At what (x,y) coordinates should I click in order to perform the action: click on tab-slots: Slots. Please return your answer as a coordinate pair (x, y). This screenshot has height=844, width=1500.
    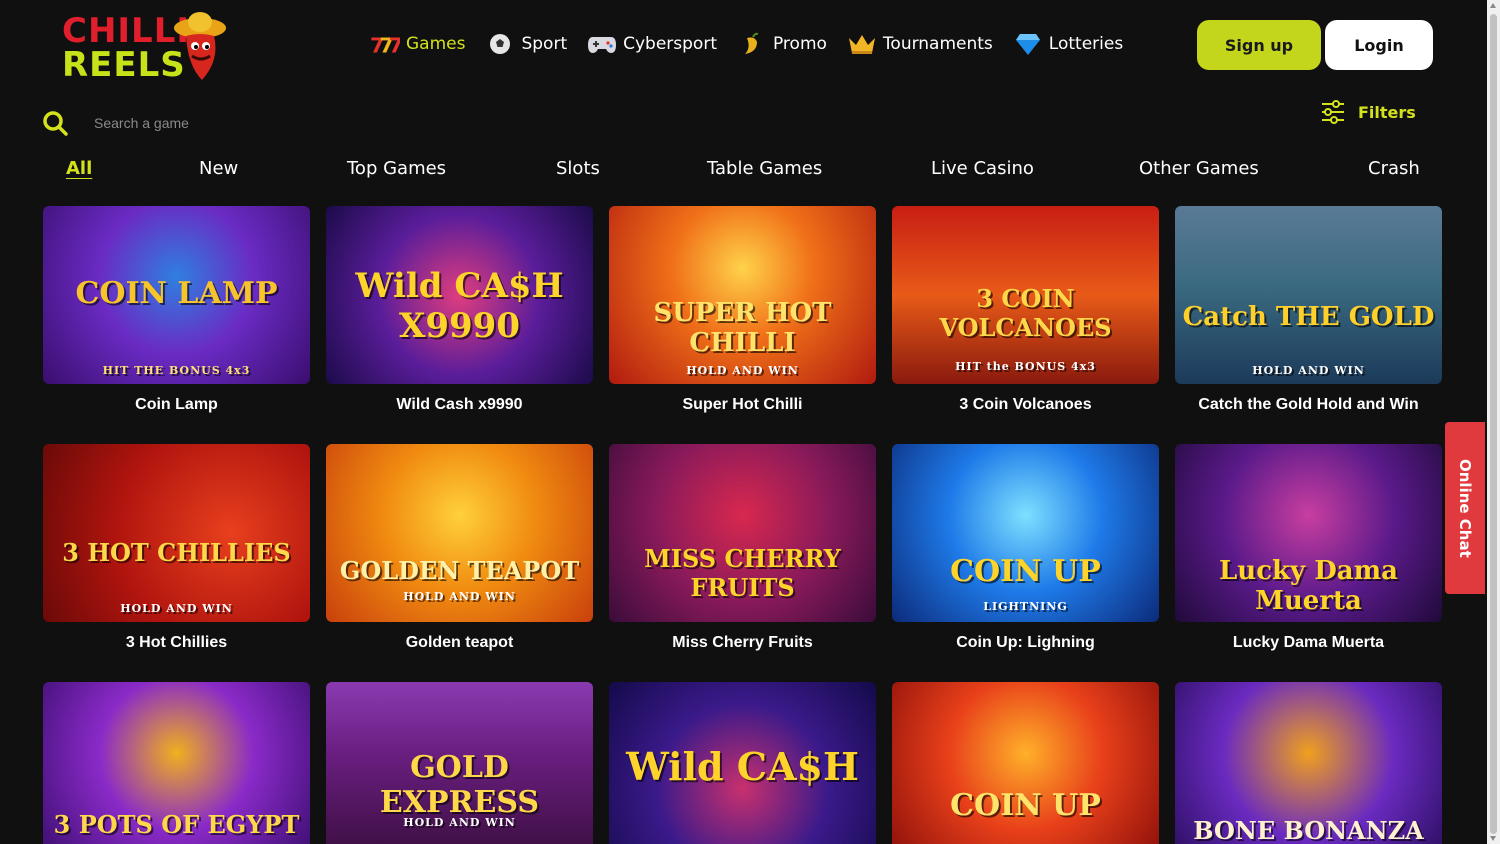
    Looking at the image, I should click on (578, 168).